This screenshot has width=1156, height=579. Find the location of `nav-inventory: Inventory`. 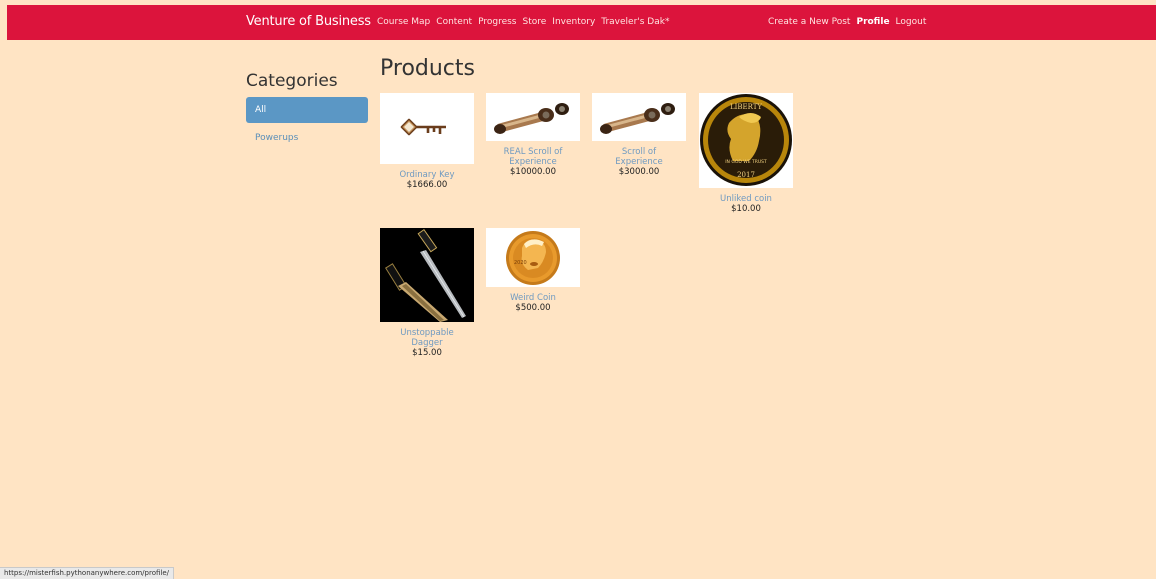

nav-inventory: Inventory is located at coordinates (573, 22).